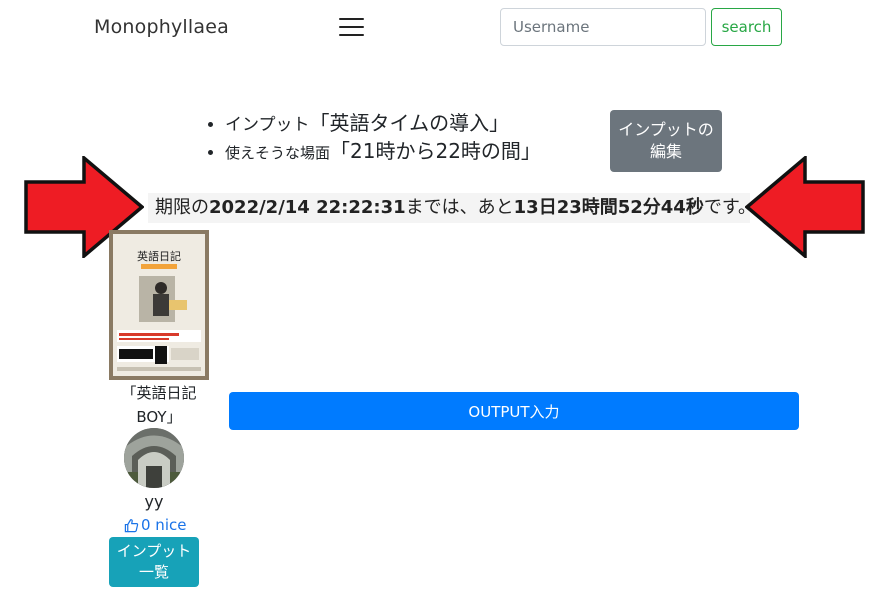 This screenshot has height=600, width=887. Describe the element at coordinates (154, 458) in the screenshot. I see `user-avatar` at that location.